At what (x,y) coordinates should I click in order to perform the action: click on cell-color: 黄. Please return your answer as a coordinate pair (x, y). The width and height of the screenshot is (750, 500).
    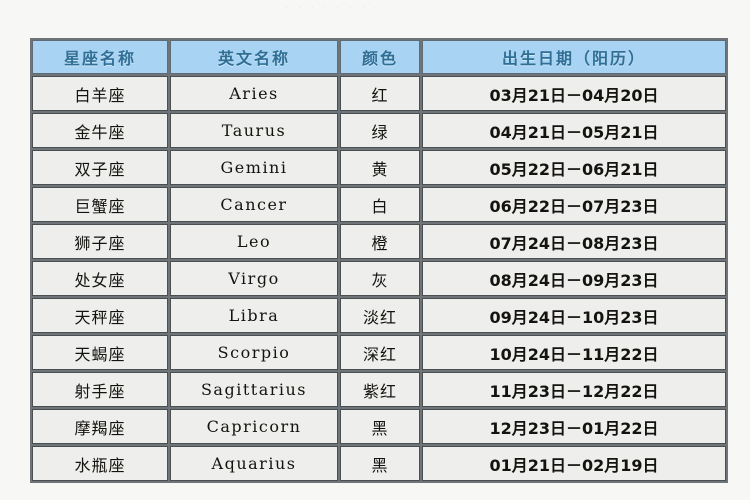
    Looking at the image, I should click on (380, 167).